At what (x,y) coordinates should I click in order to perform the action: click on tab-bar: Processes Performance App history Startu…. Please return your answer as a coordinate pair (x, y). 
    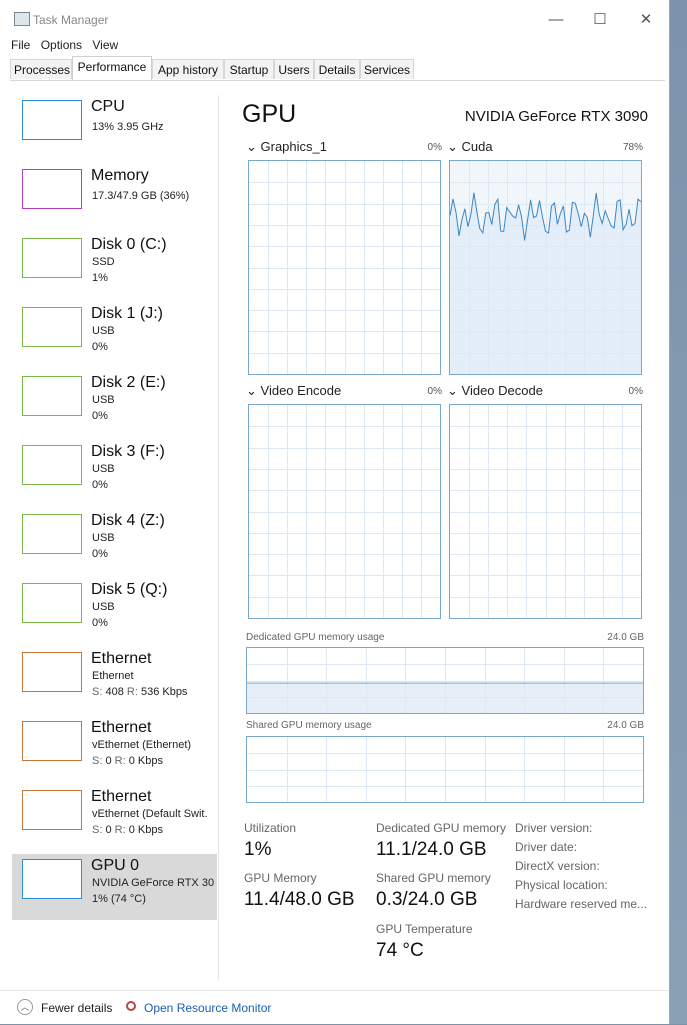
    Looking at the image, I should click on (337, 68).